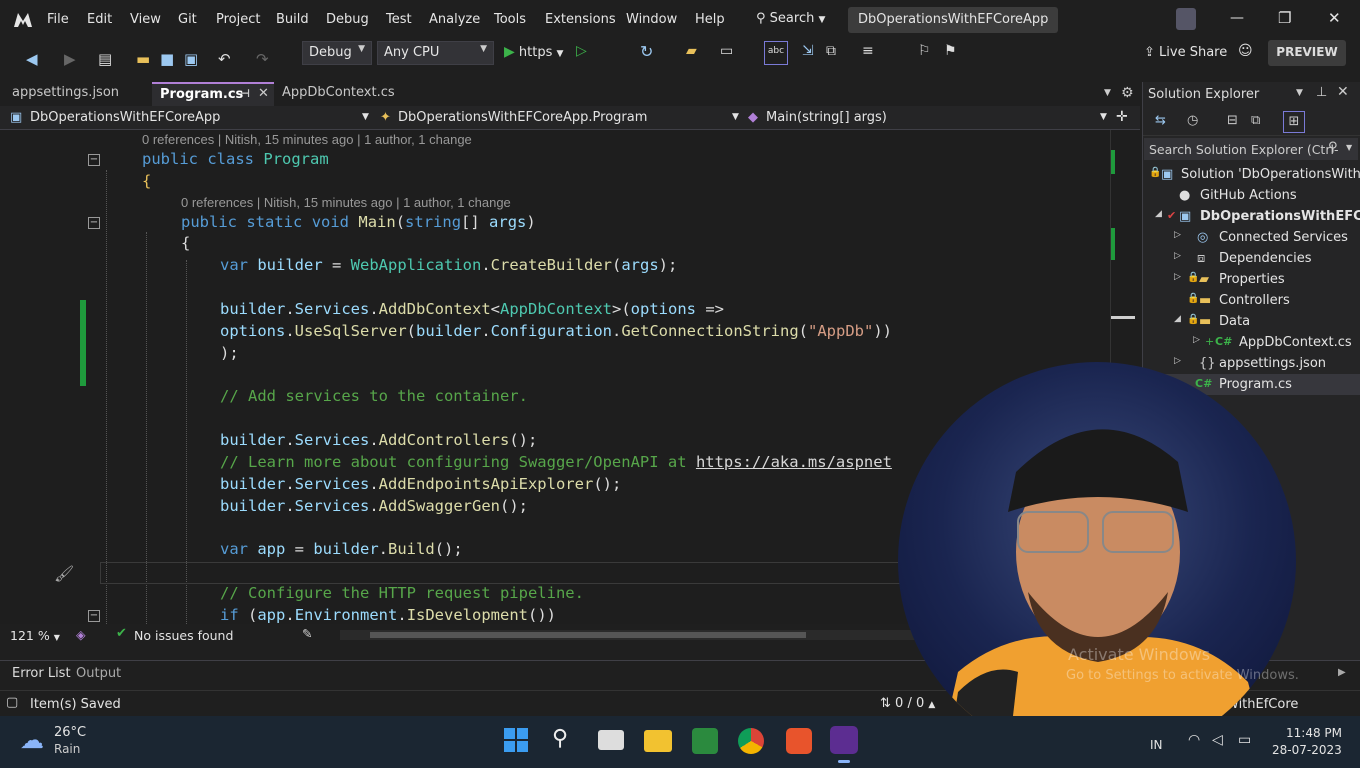 The height and width of the screenshot is (768, 1360). I want to click on member-dropdown: ◆ Main(string[] args) ▼, so click(928, 118).